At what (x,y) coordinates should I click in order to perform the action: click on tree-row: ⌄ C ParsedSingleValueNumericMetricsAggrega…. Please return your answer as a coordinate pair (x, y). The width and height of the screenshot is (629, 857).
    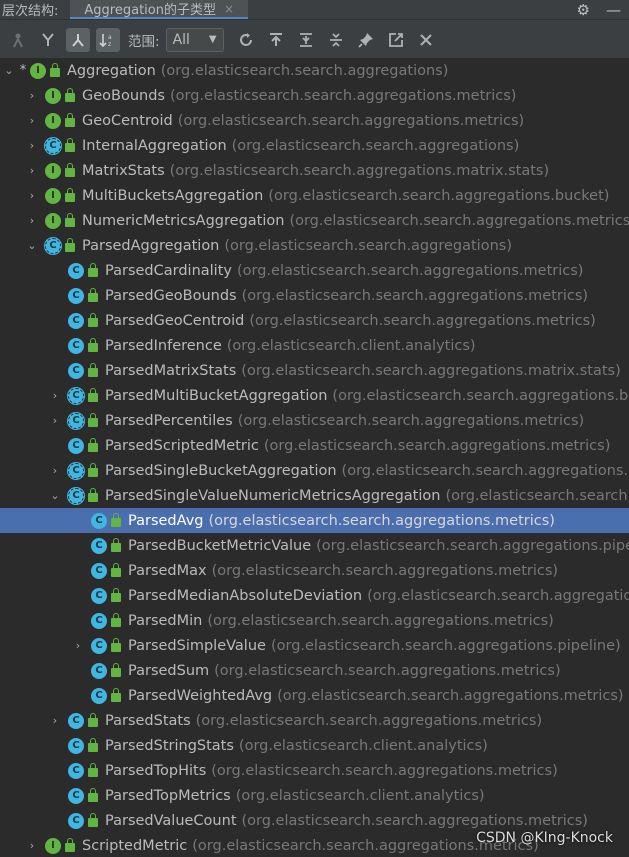
    Looking at the image, I should click on (314, 495).